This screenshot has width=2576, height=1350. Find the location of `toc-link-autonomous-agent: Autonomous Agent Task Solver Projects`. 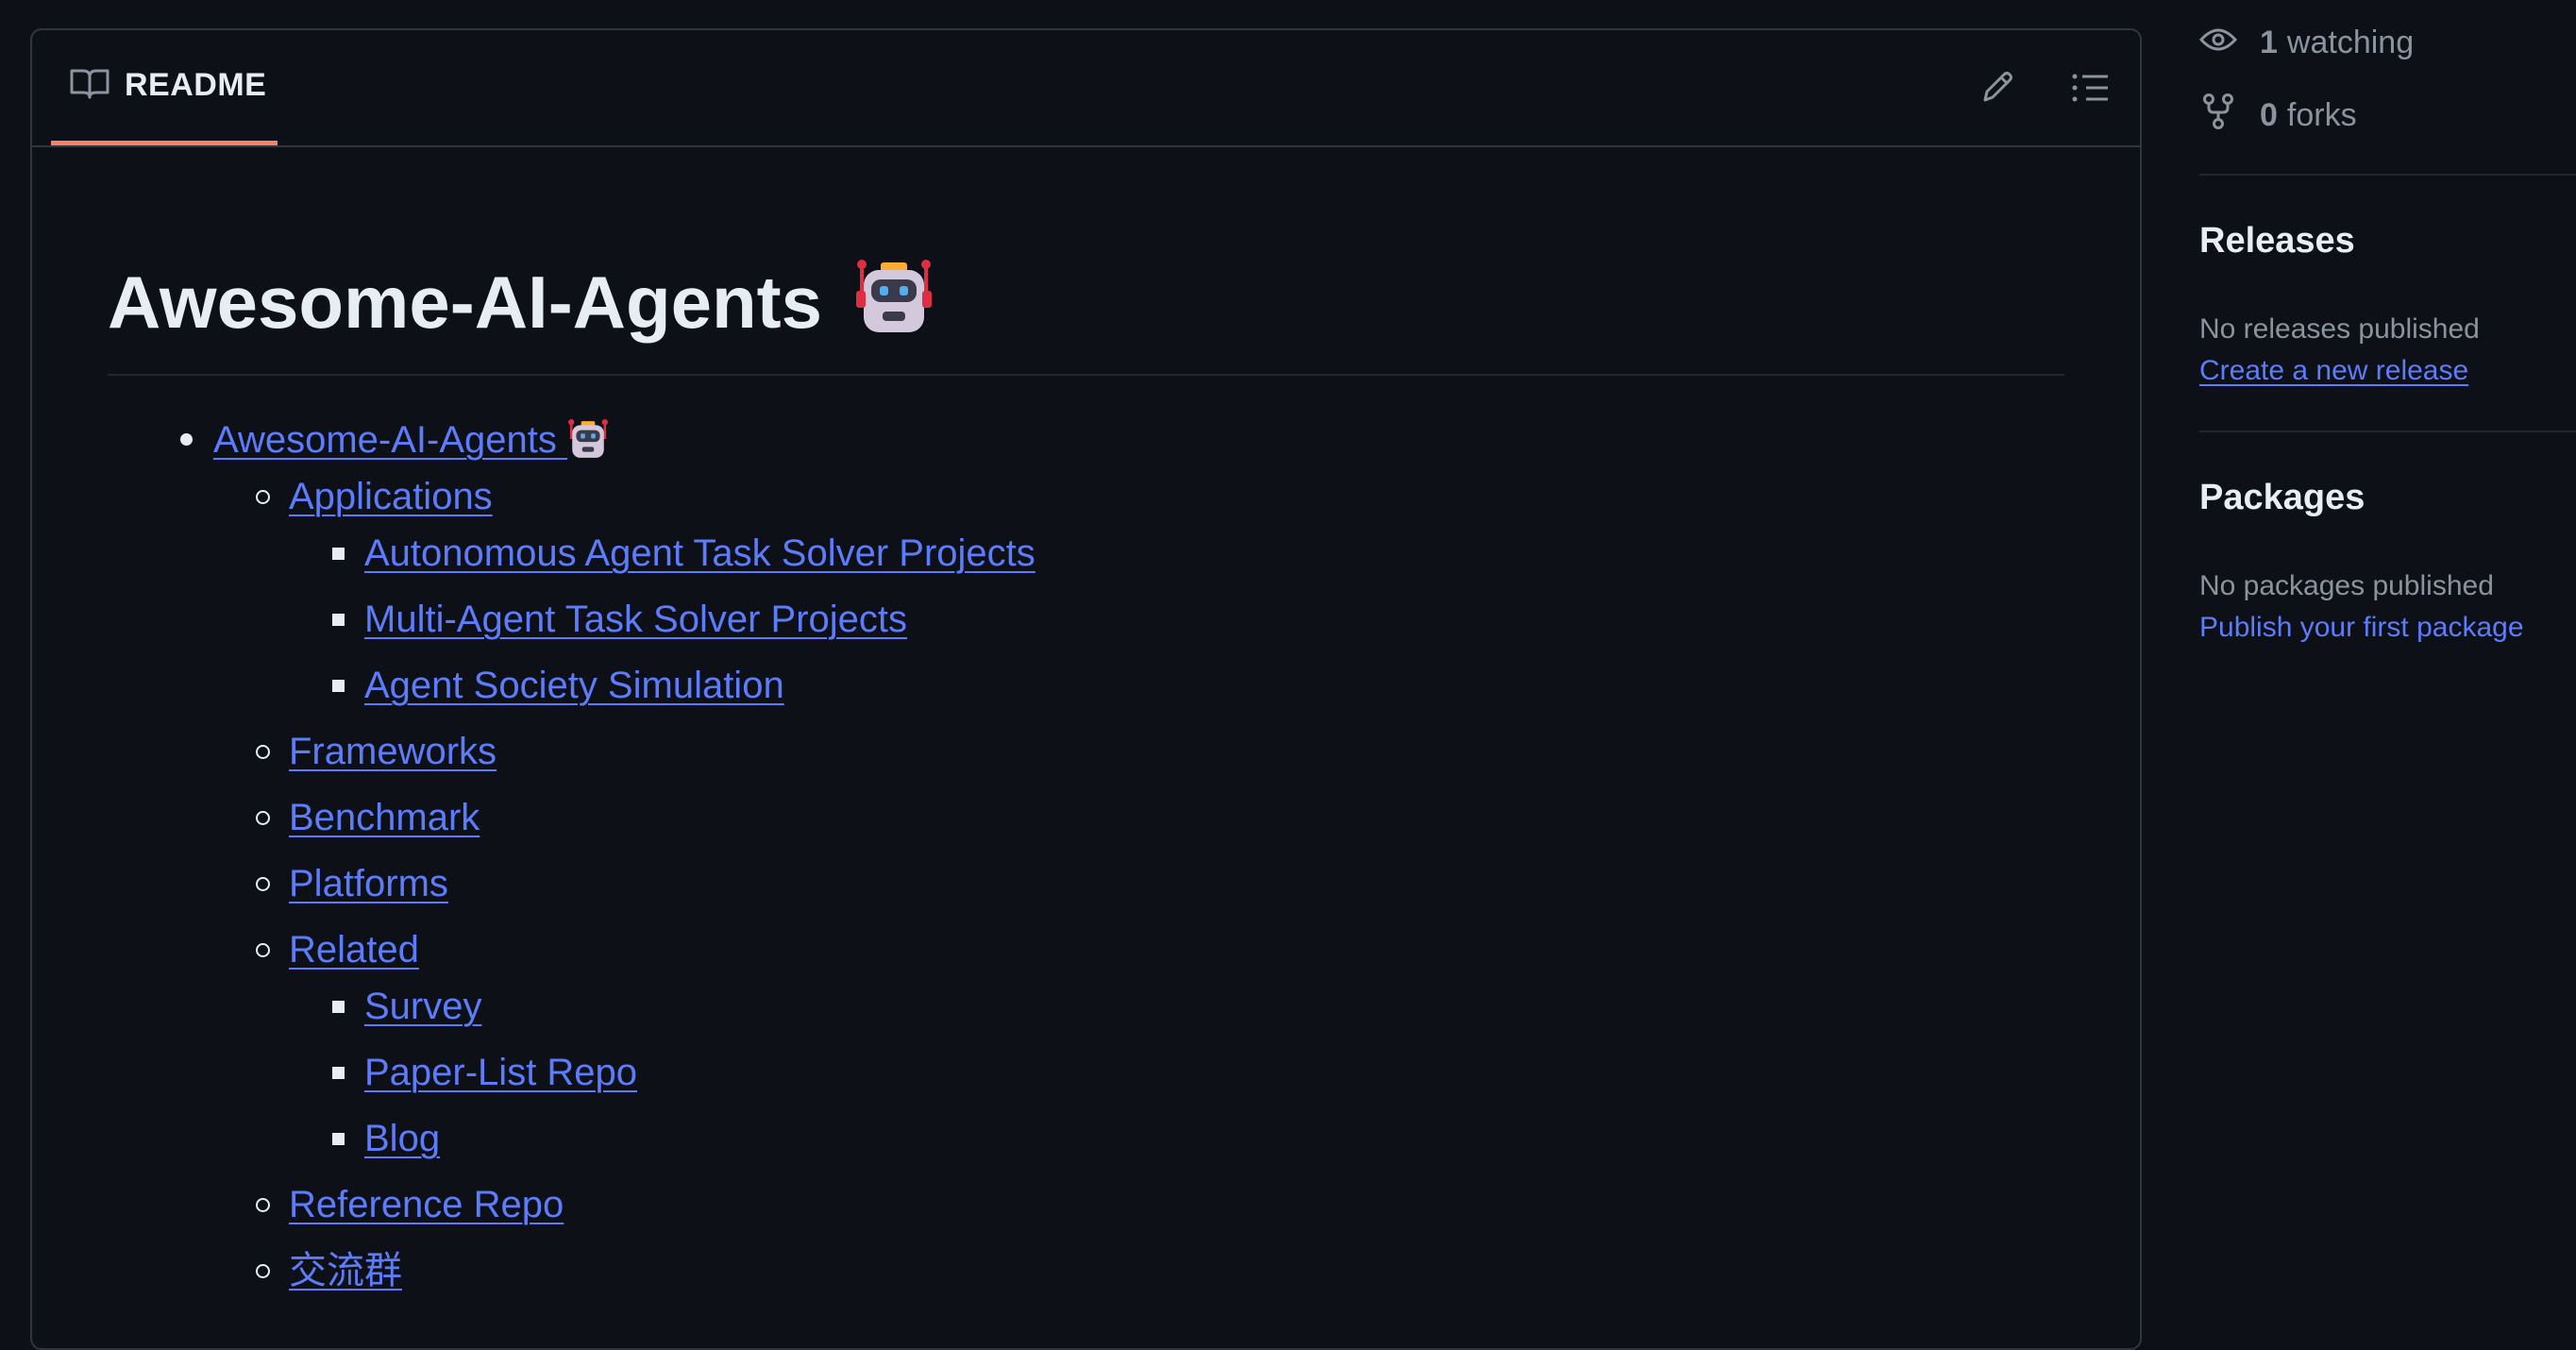

toc-link-autonomous-agent: Autonomous Agent Task Solver Projects is located at coordinates (700, 553).